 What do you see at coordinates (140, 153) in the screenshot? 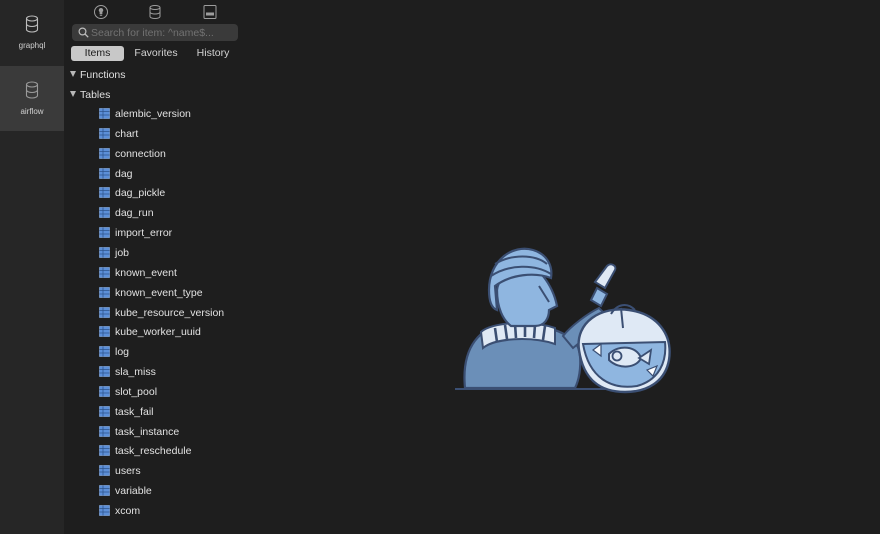
I see `table-name: connection` at bounding box center [140, 153].